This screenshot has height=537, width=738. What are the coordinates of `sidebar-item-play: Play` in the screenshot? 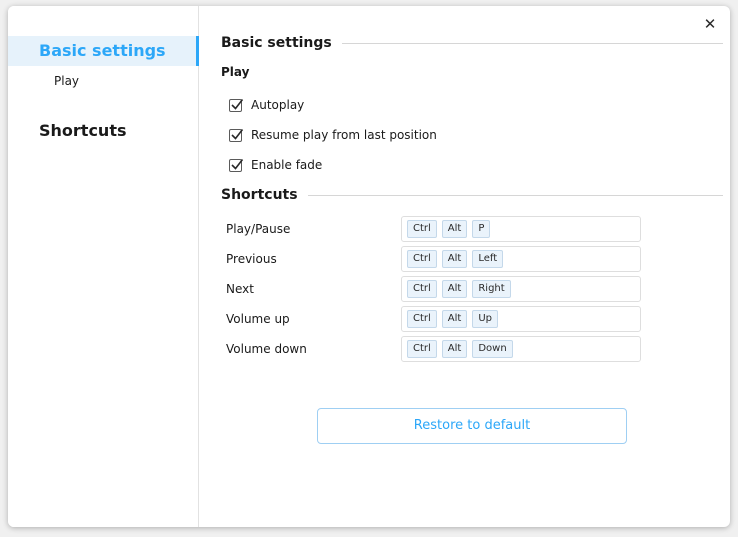 It's located at (103, 81).